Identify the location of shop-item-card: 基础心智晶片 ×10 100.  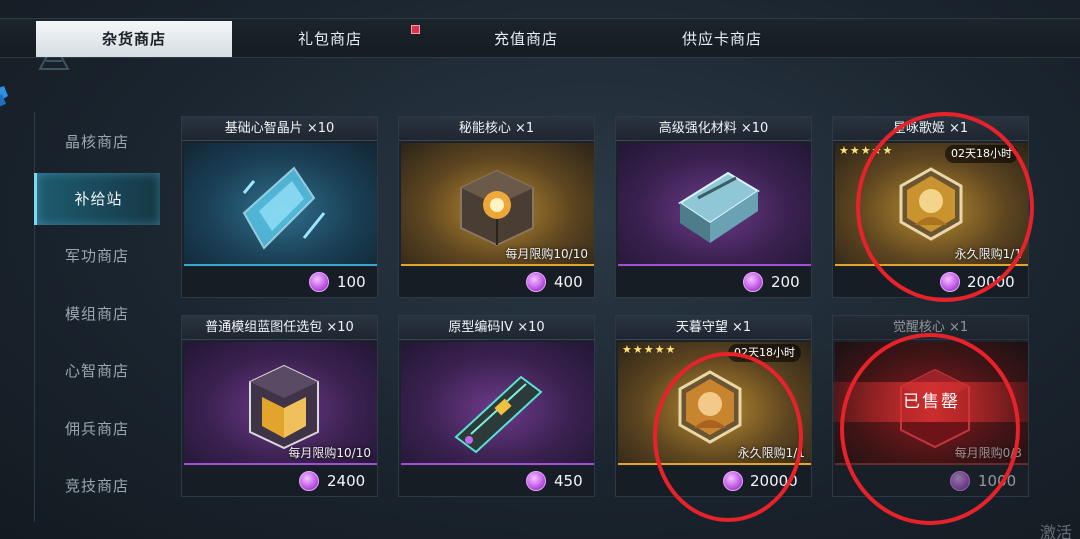
(279, 207).